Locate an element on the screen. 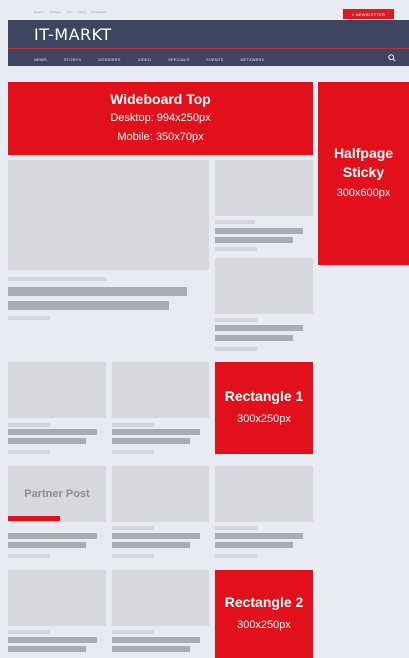  ad-rectangle-2-size: 300x250px is located at coordinates (264, 625).